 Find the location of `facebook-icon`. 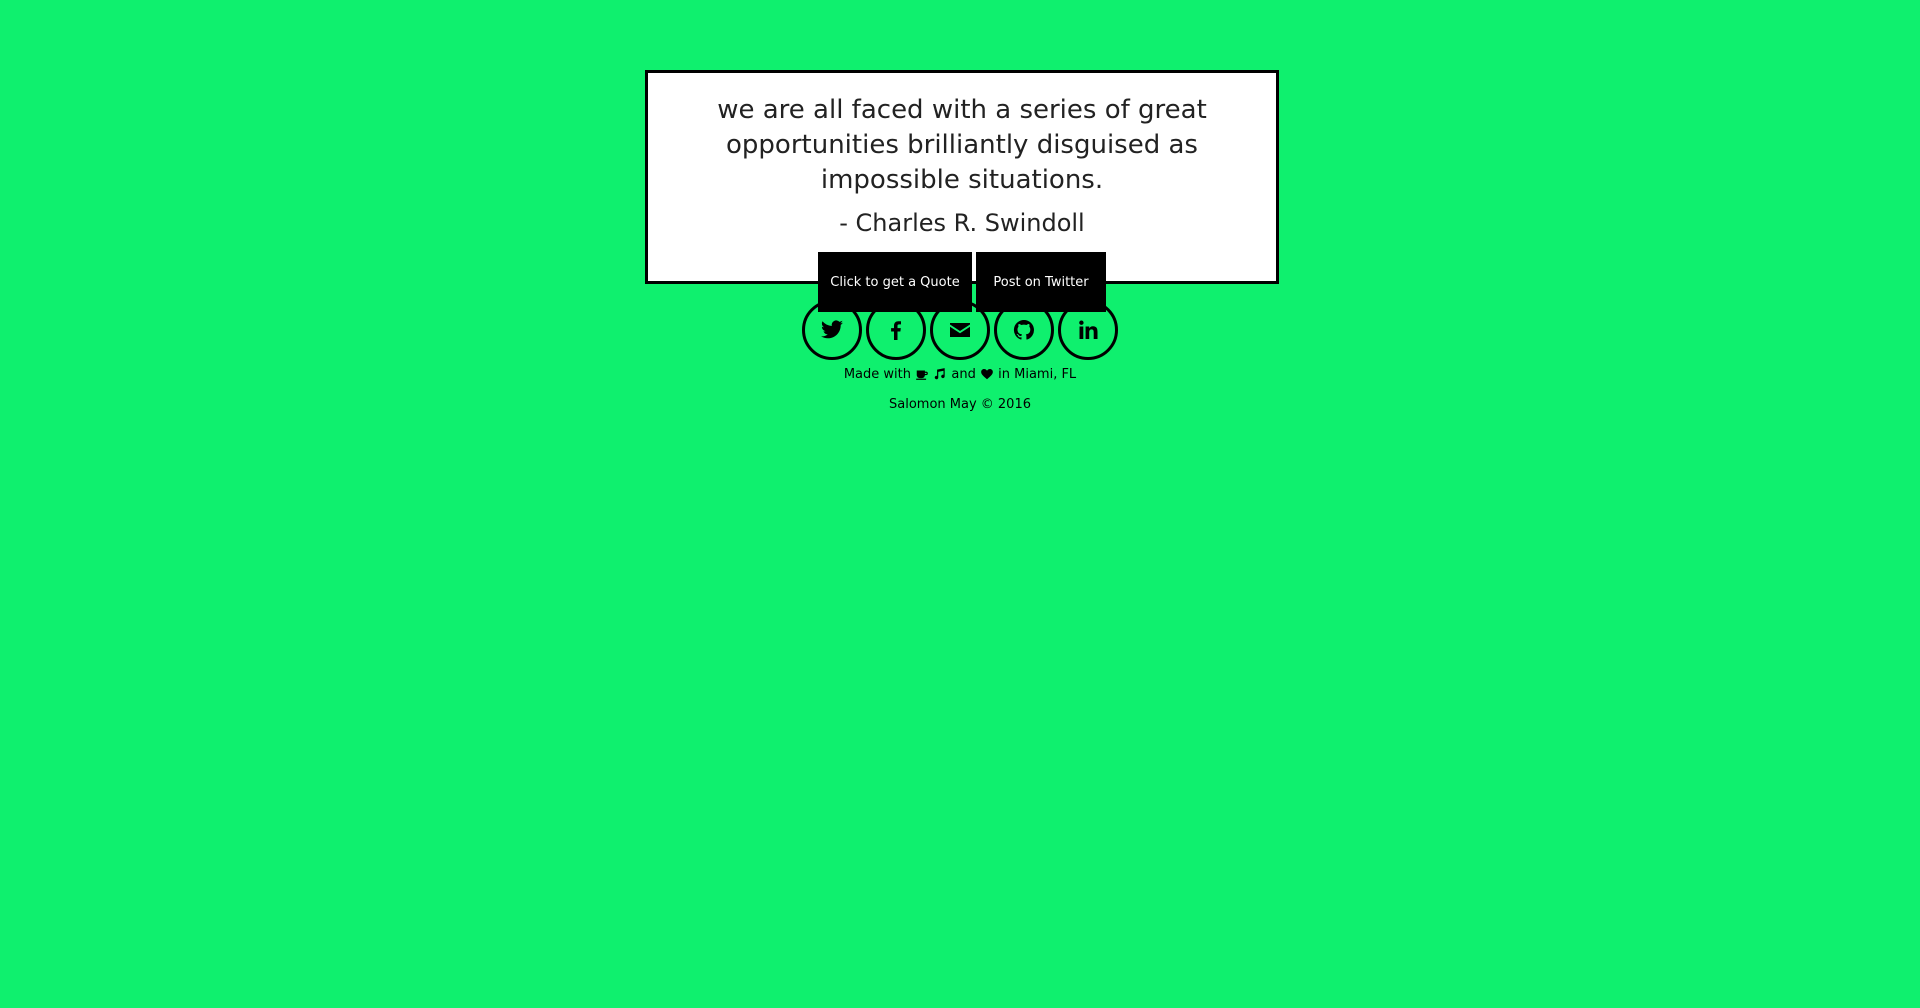

facebook-icon is located at coordinates (896, 330).